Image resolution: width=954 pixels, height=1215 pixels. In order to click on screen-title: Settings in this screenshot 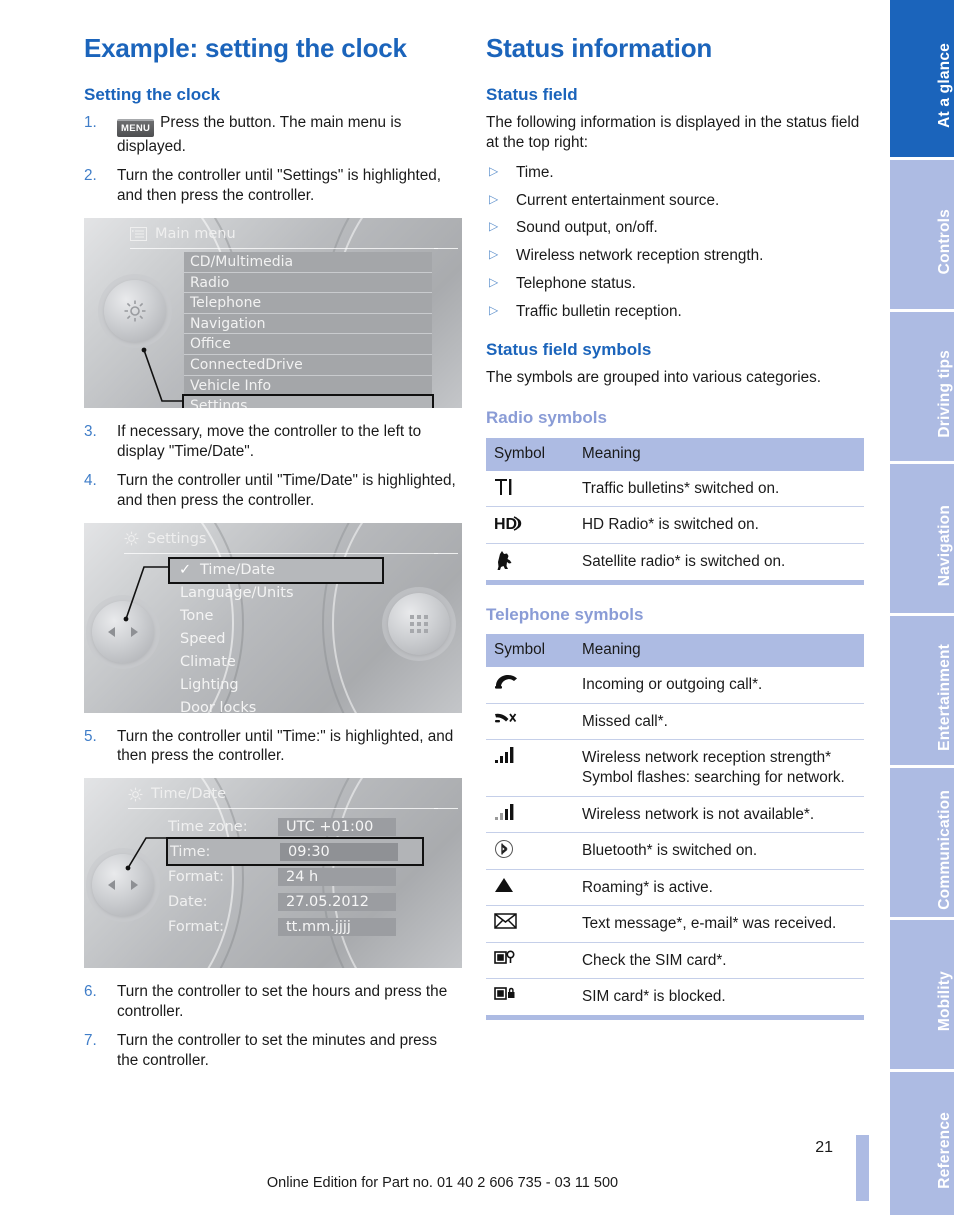, I will do `click(177, 538)`.